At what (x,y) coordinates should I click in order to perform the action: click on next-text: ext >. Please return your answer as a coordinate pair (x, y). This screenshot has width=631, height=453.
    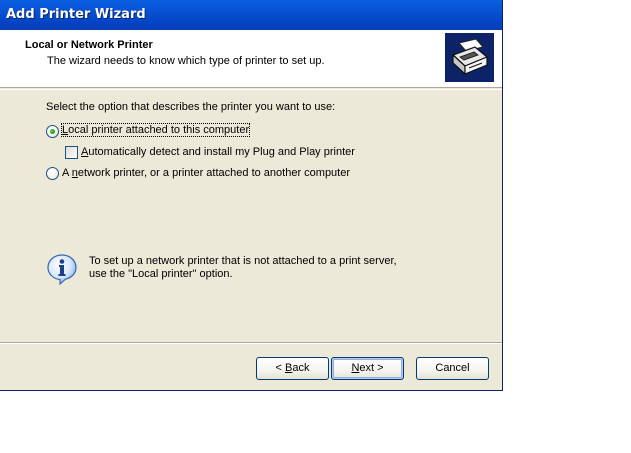
    Looking at the image, I should click on (371, 368).